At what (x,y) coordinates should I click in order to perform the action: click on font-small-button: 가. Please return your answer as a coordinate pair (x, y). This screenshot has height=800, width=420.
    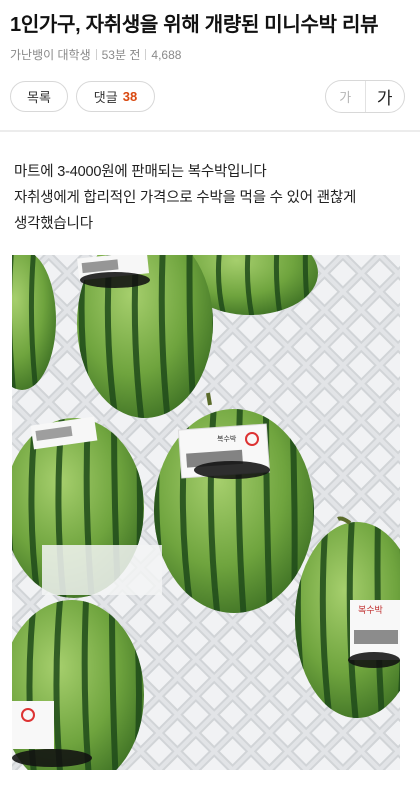
    Looking at the image, I should click on (346, 96).